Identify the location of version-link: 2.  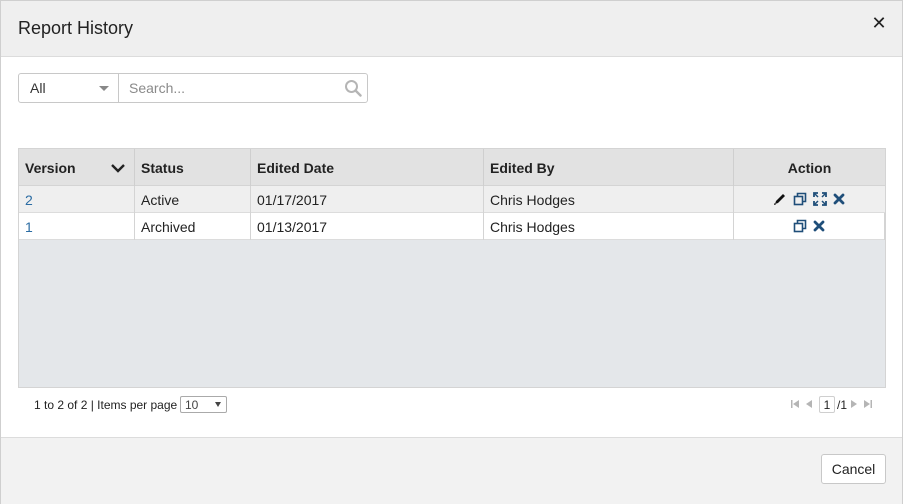
(77, 199).